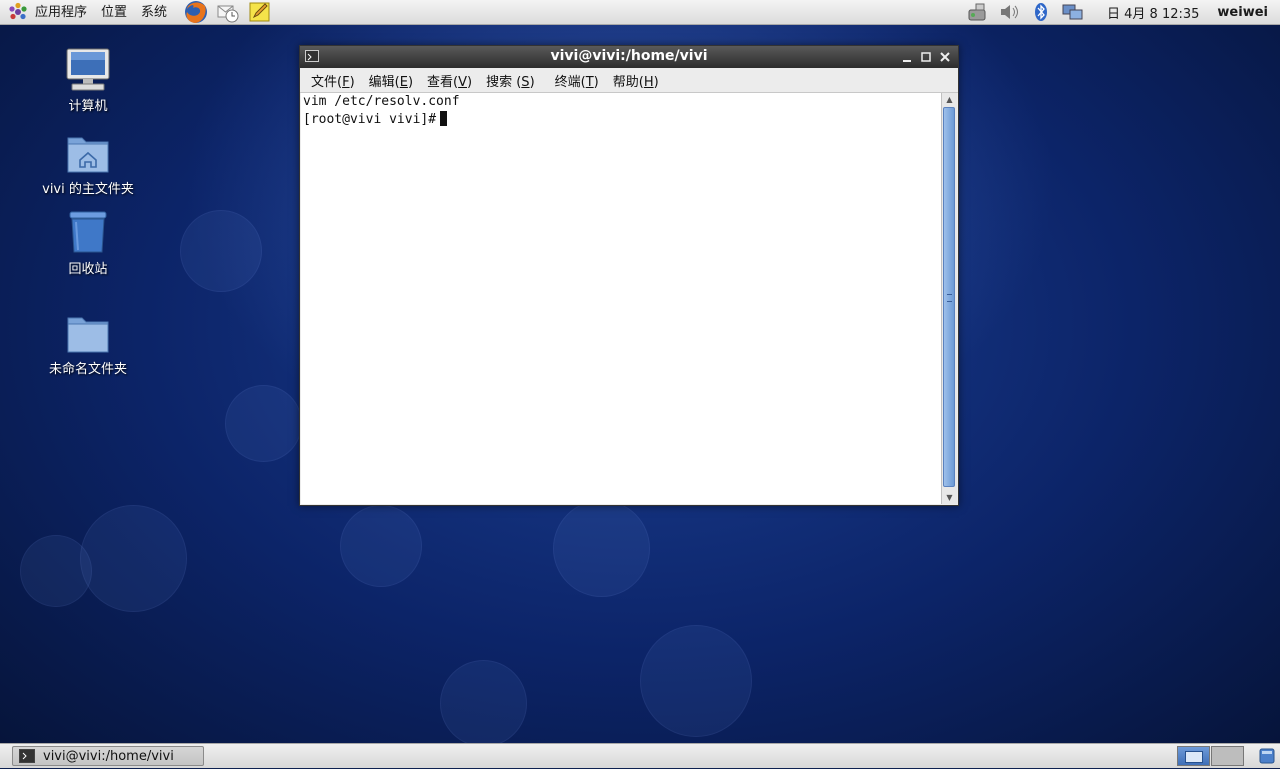  I want to click on terminal-line: vim /etc/resolv.conf, so click(381, 101).